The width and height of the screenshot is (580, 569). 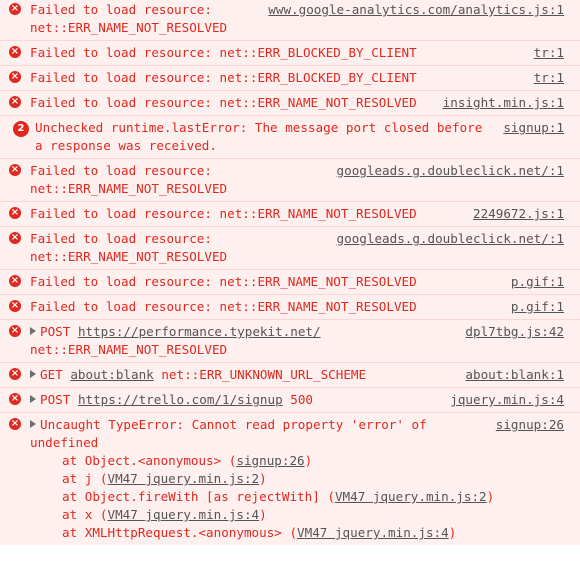 I want to click on source-link: www.google-analytics.com/analytics.js:1, so click(x=416, y=10).